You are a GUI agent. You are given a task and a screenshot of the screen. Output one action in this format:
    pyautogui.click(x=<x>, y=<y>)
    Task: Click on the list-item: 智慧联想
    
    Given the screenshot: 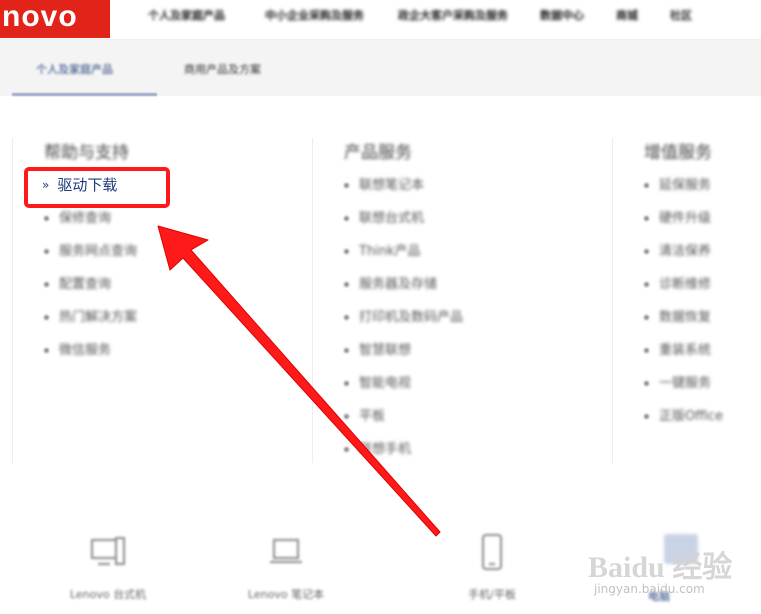 What is the action you would take?
    pyautogui.click(x=403, y=350)
    